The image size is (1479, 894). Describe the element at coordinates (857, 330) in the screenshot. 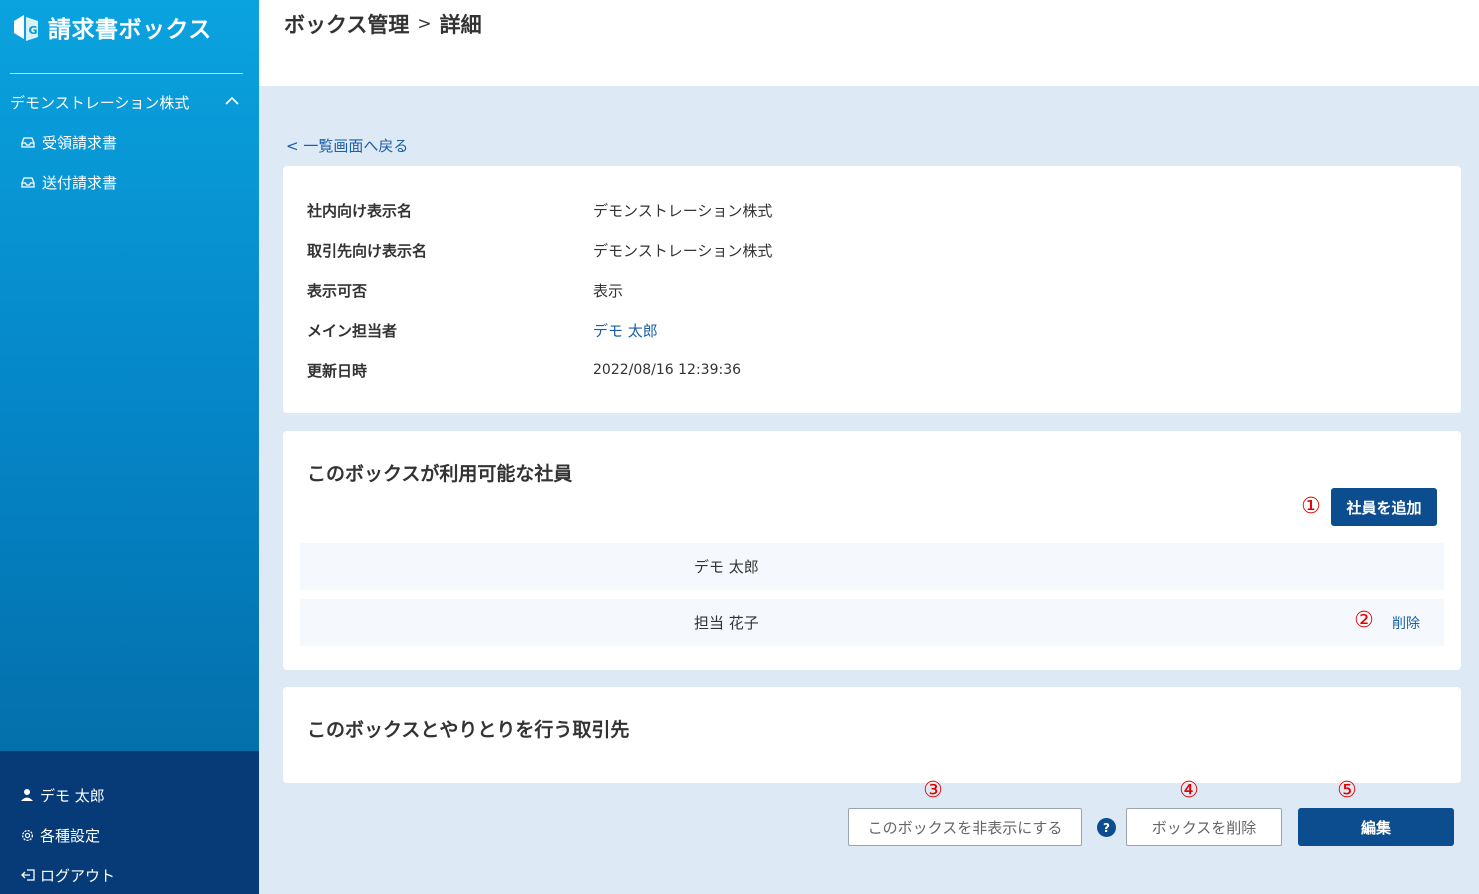

I see `info-row-main-person: メイン担当者 デモ 太郎` at that location.